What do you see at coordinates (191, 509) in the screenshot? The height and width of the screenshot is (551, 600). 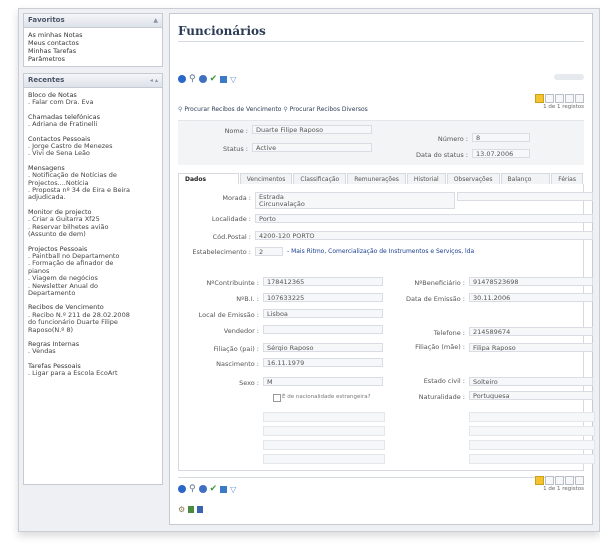 I see `excel-icon` at bounding box center [191, 509].